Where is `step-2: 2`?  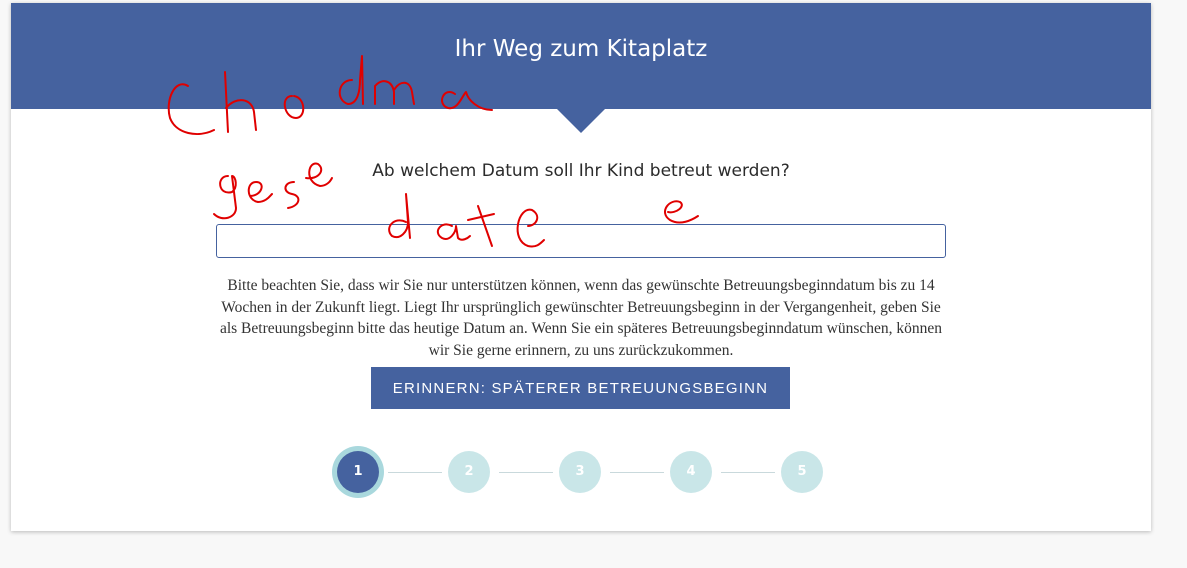 step-2: 2 is located at coordinates (469, 472).